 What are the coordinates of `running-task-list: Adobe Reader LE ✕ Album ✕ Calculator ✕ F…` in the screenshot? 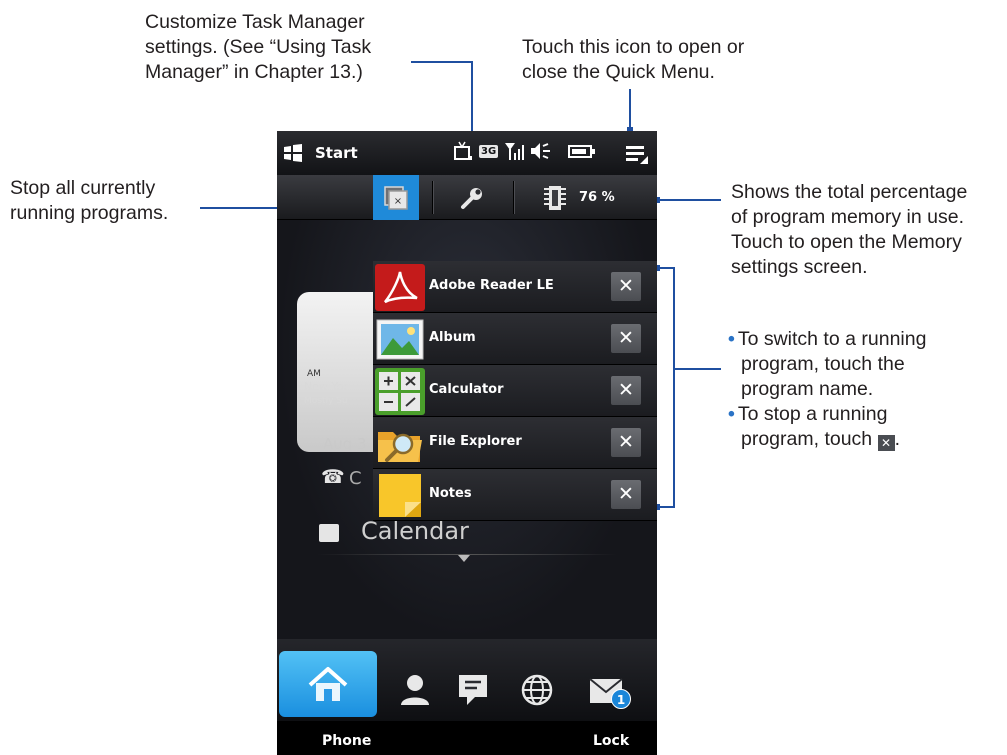 It's located at (515, 391).